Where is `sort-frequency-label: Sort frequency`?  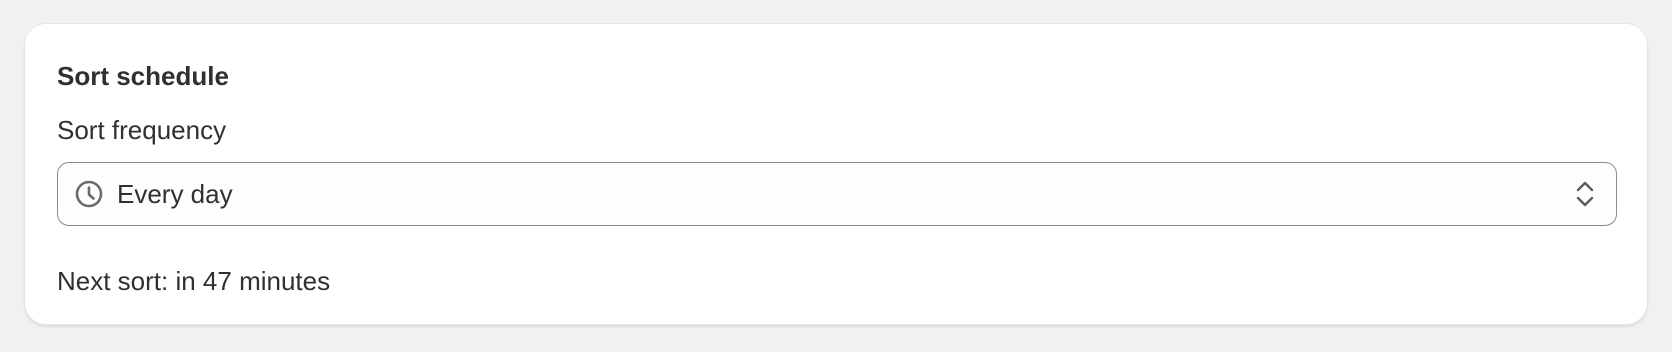
sort-frequency-label: Sort frequency is located at coordinates (142, 130).